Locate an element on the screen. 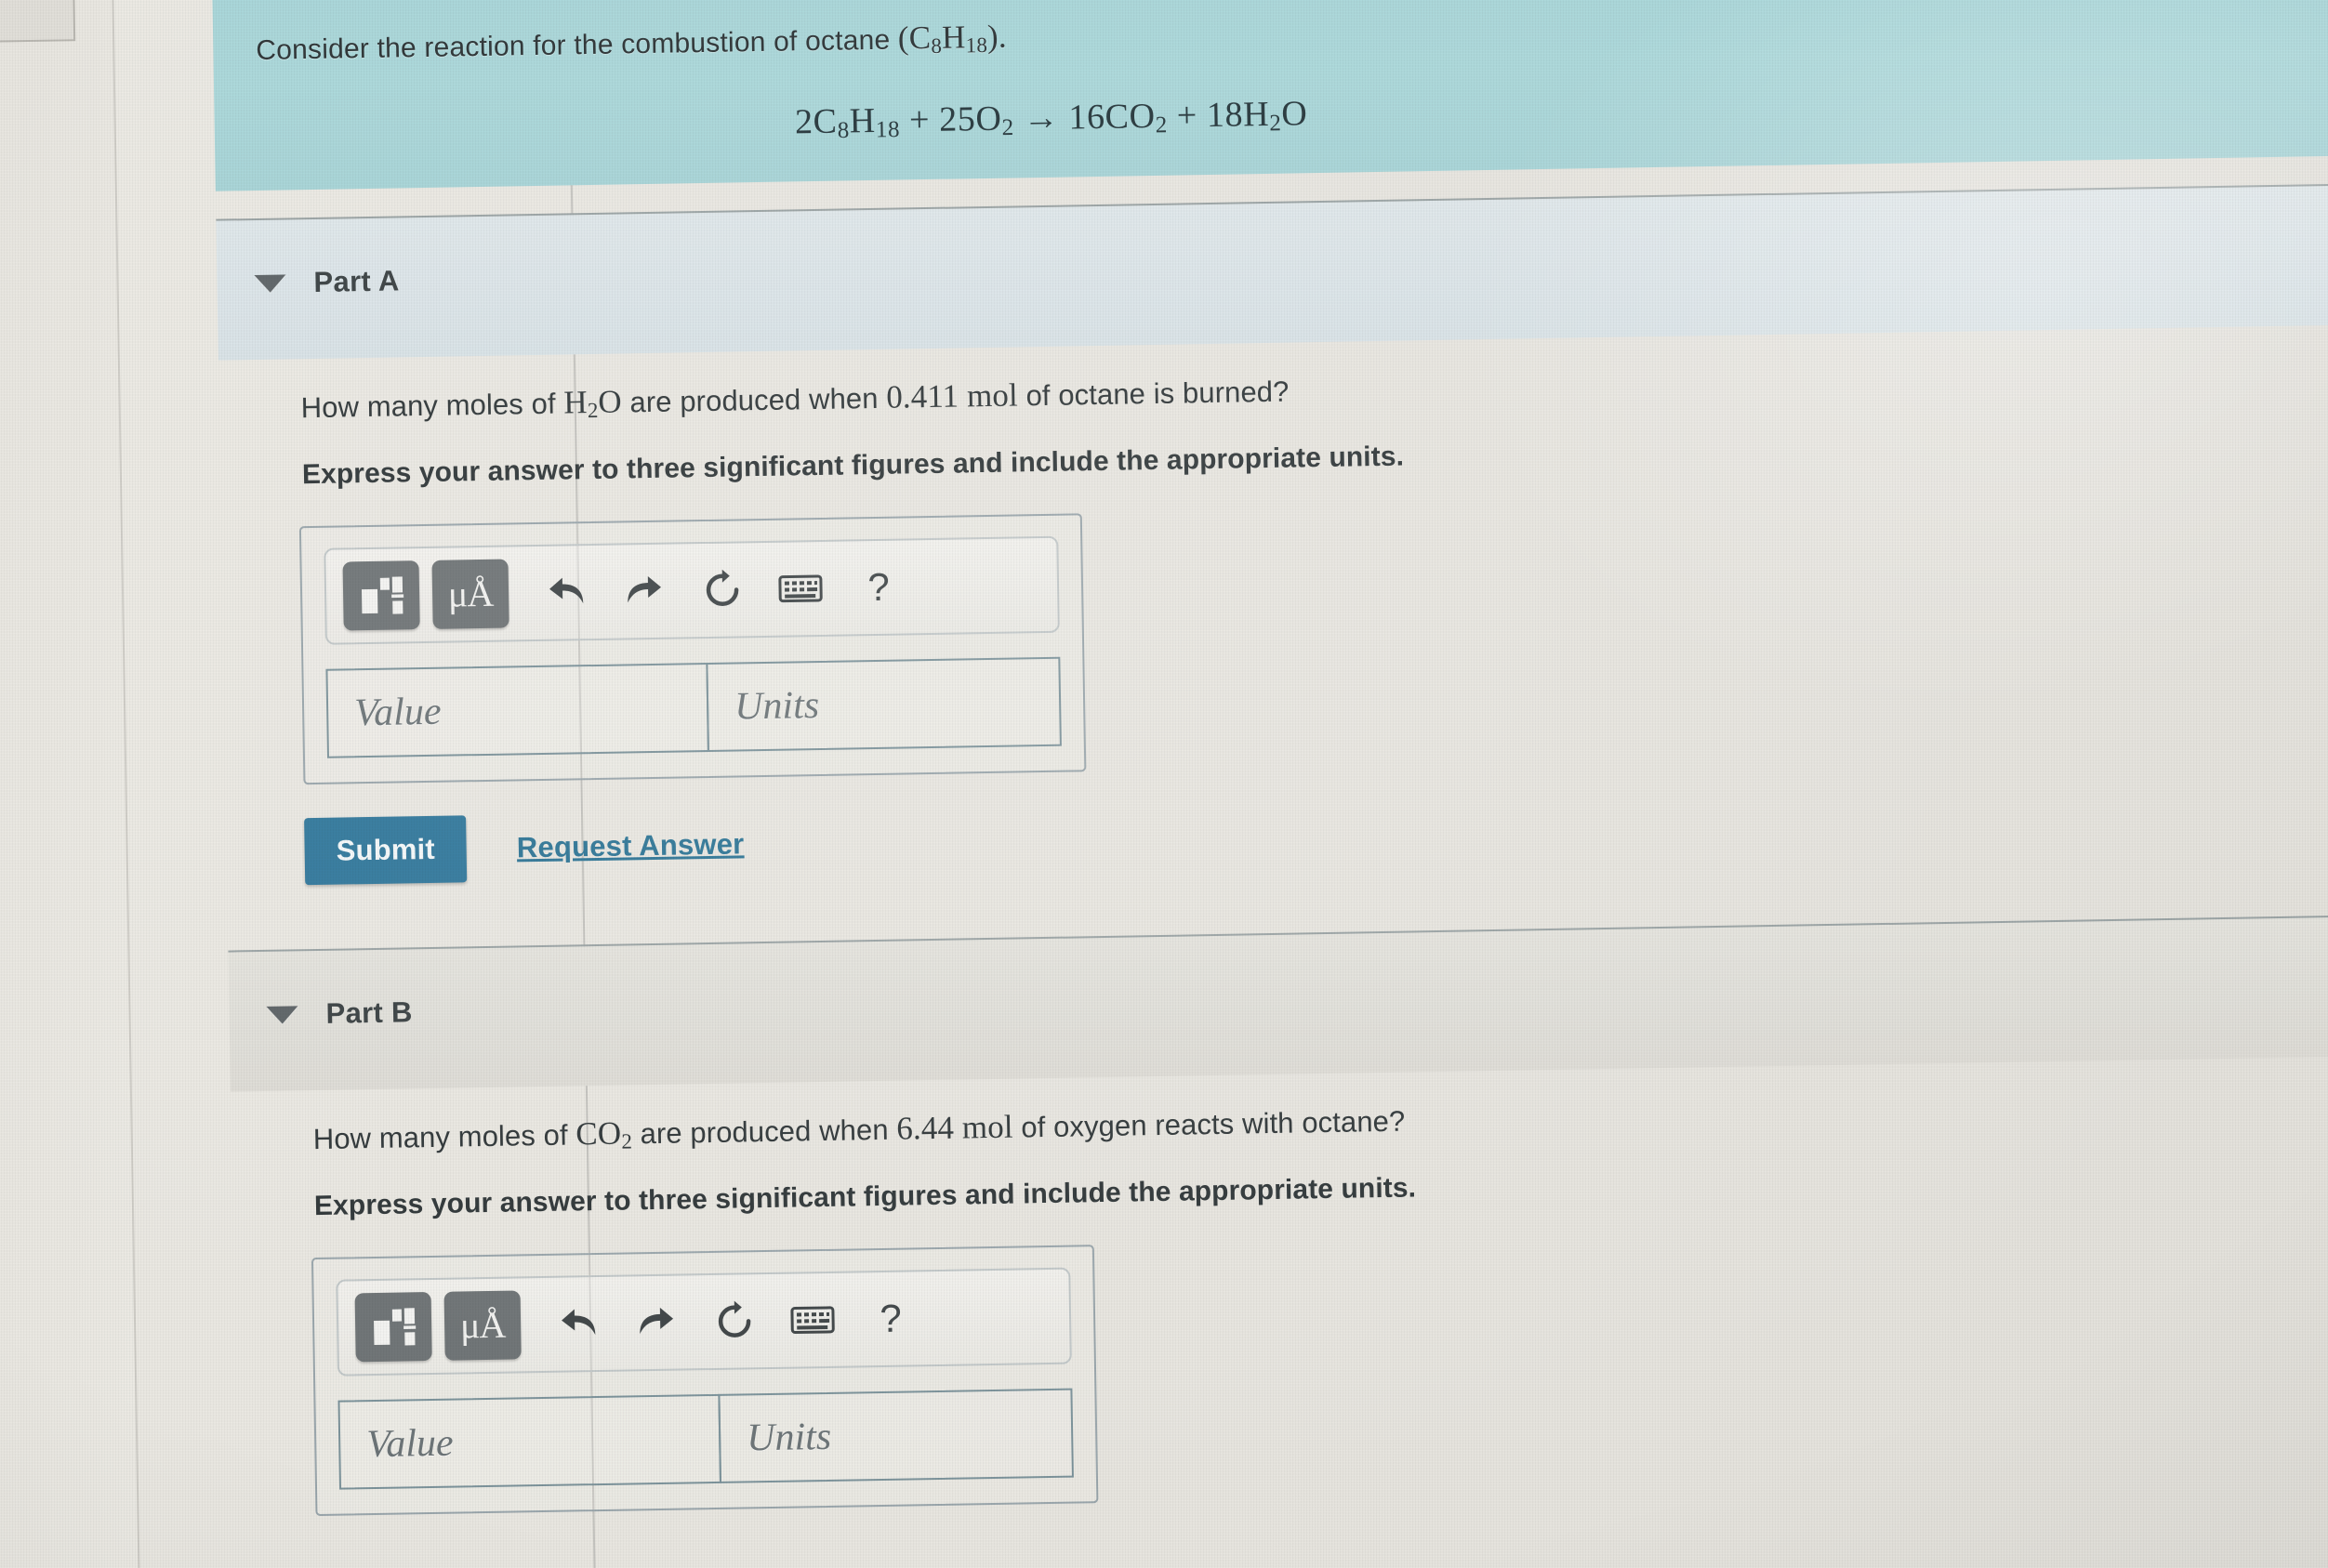 The image size is (2328, 1568). octane-formula: (C8H18). is located at coordinates (952, 38).